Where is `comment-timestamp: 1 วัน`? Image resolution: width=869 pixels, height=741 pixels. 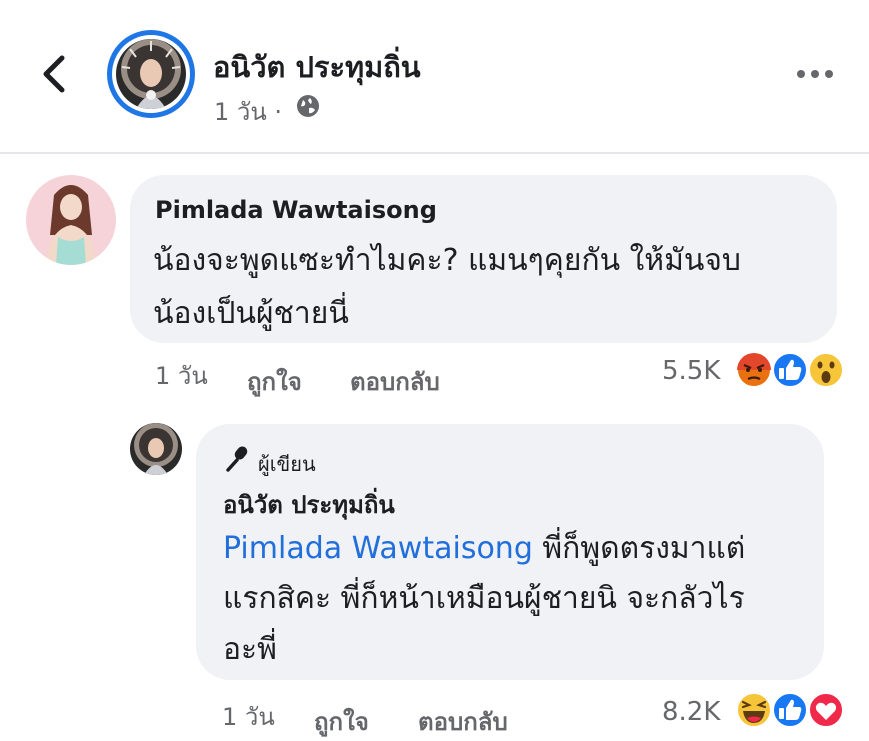 comment-timestamp: 1 วัน is located at coordinates (181, 375).